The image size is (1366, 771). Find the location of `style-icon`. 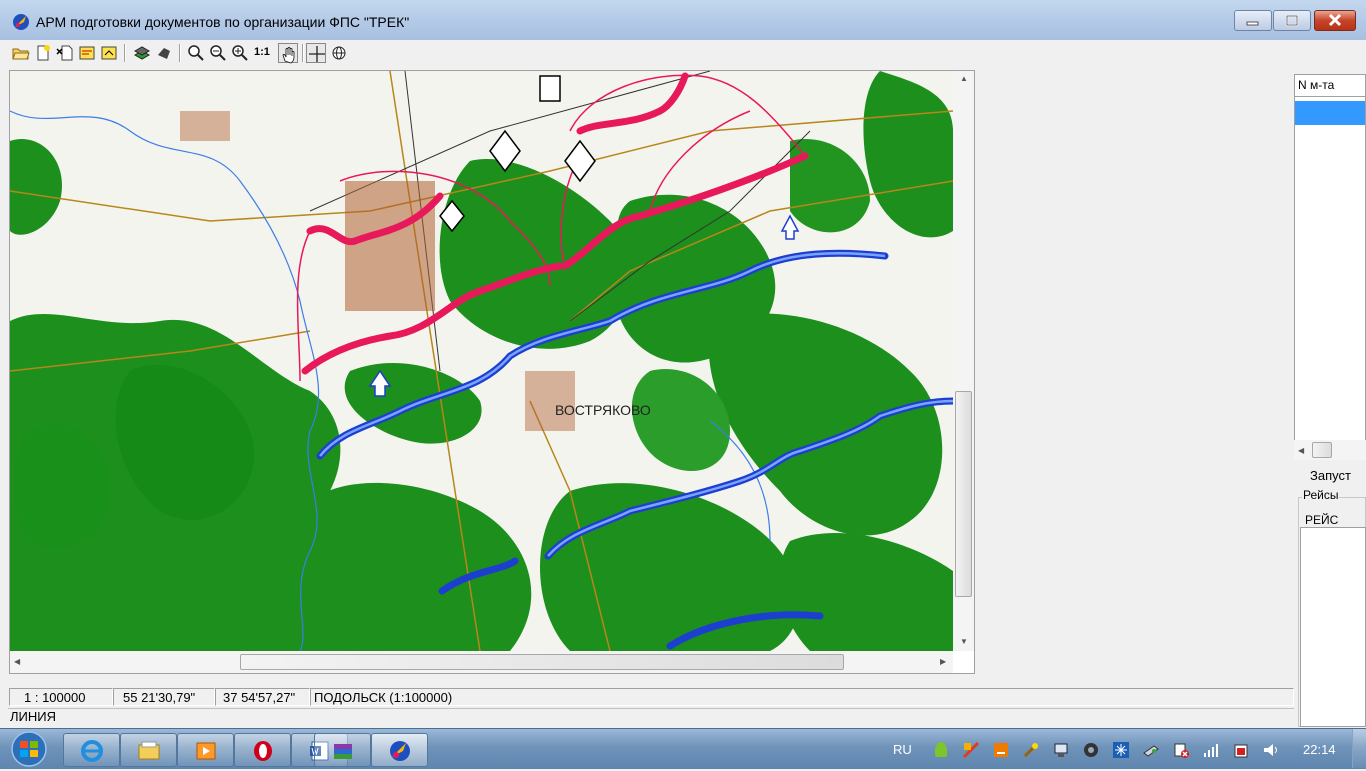

style-icon is located at coordinates (164, 53).